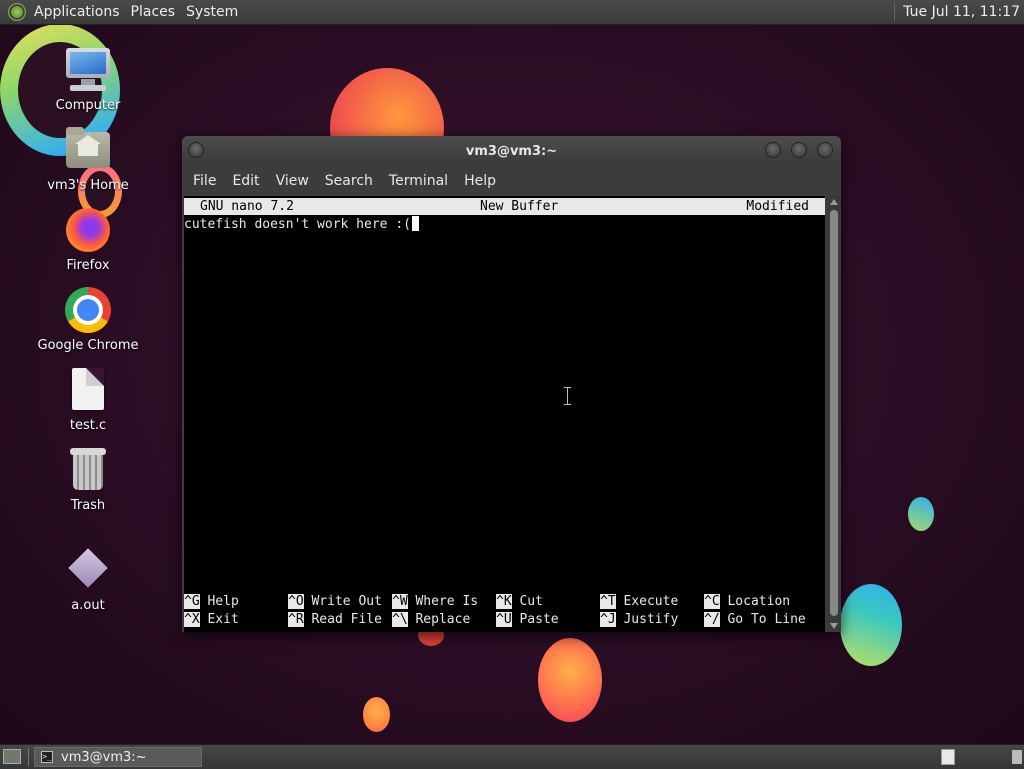 This screenshot has width=1024, height=769. What do you see at coordinates (12, 756) in the screenshot?
I see `show-desktop-icon` at bounding box center [12, 756].